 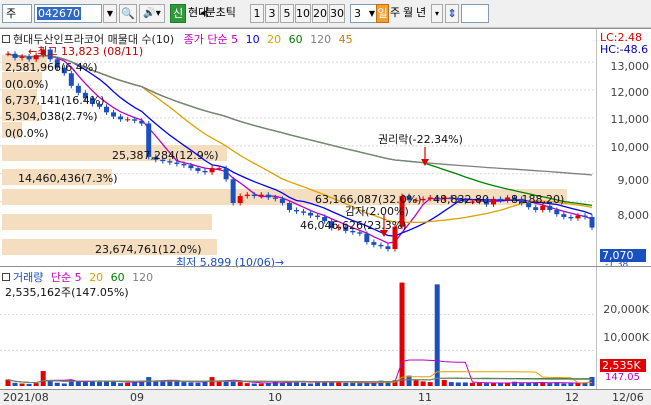 What do you see at coordinates (257, 13) in the screenshot?
I see `period-1: 1` at bounding box center [257, 13].